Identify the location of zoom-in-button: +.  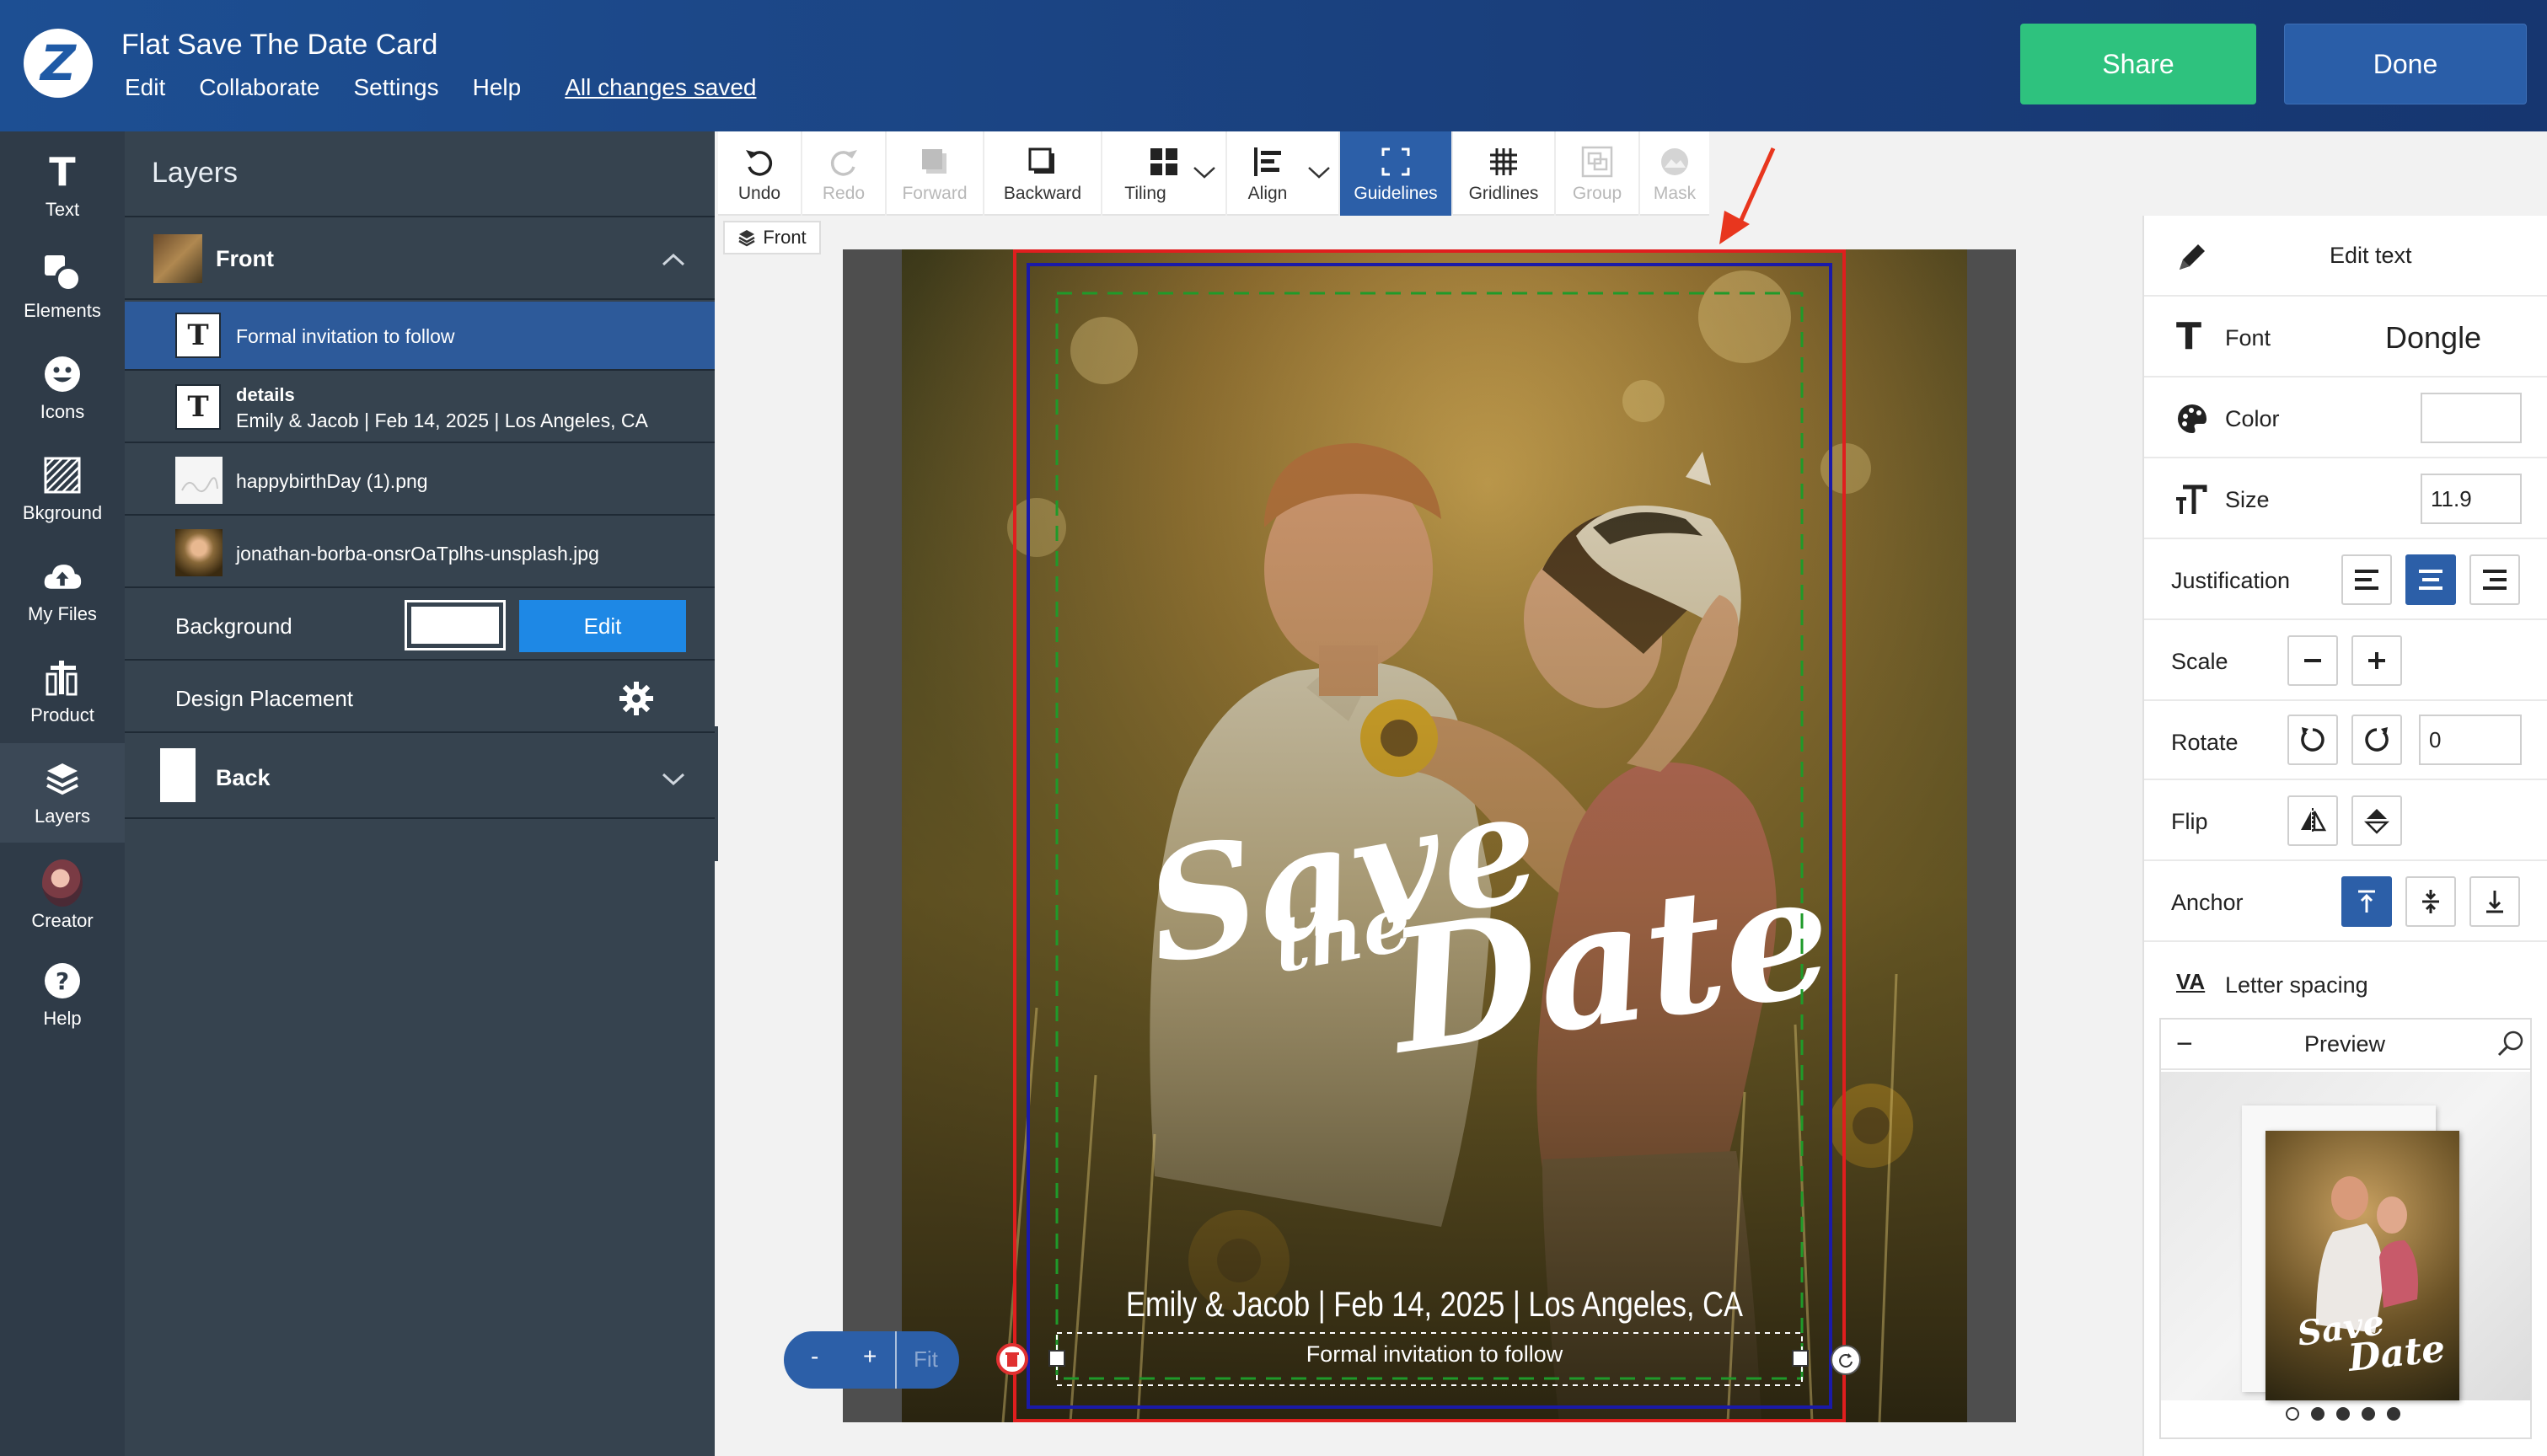
(870, 1356).